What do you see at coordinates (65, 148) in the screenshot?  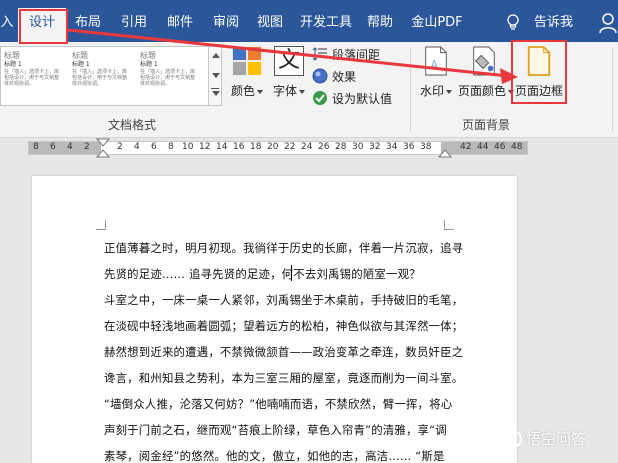 I see `ruler-left-margin` at bounding box center [65, 148].